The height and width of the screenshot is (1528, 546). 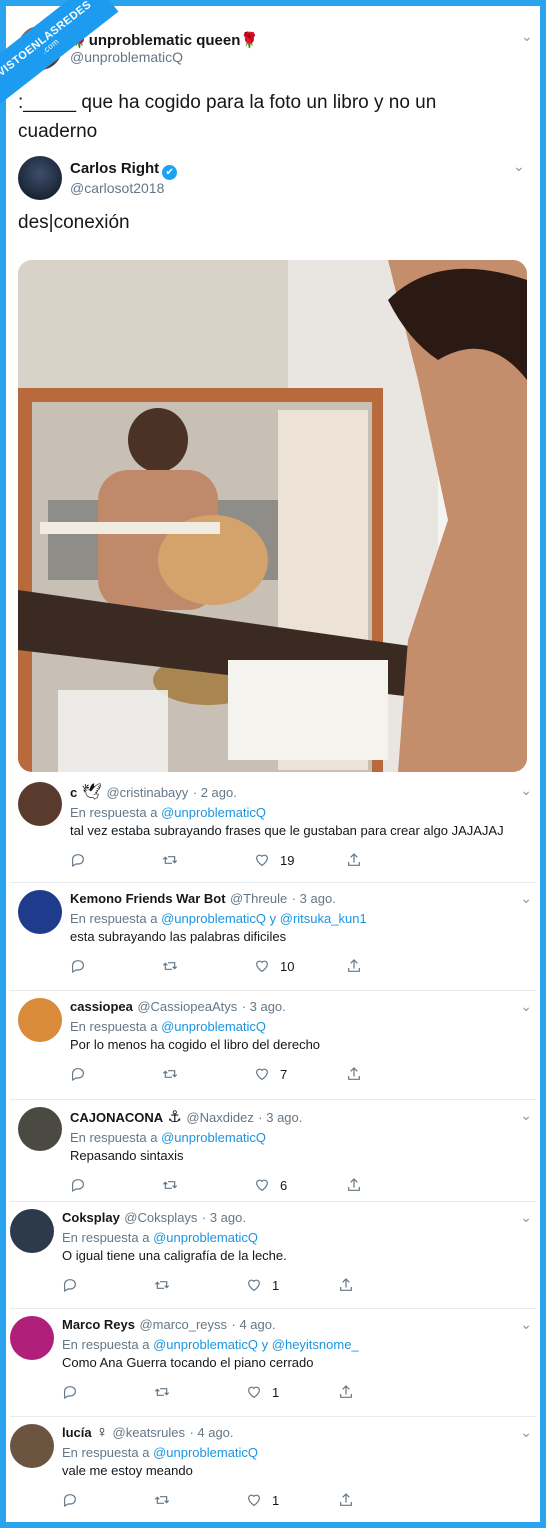 What do you see at coordinates (164, 40) in the screenshot?
I see `author-name: 🌹unproblematic queen🌹` at bounding box center [164, 40].